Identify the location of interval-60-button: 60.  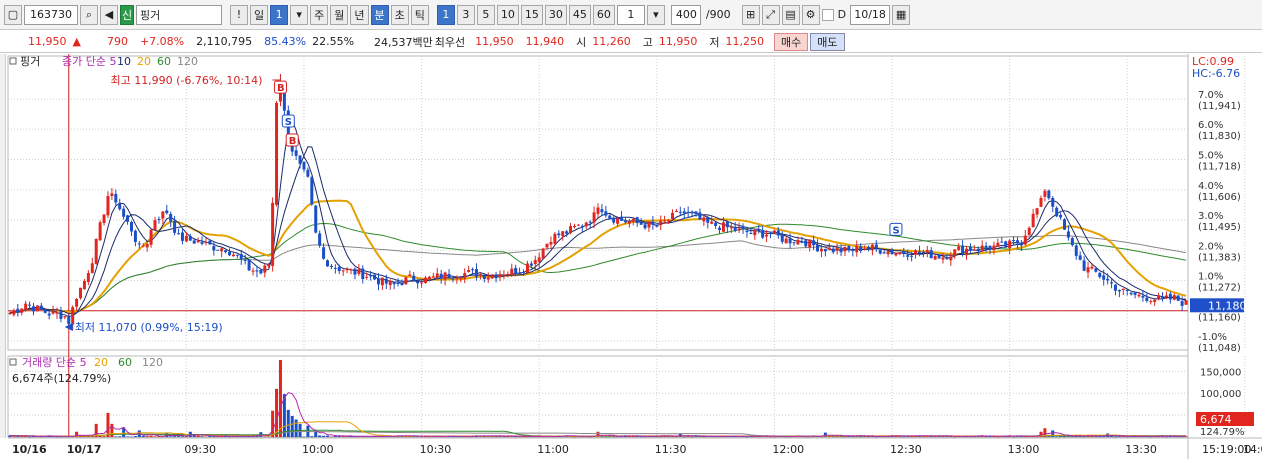
(603, 14).